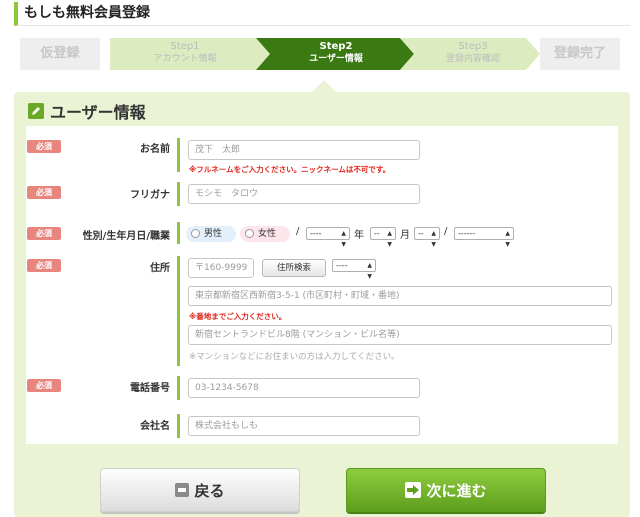 The width and height of the screenshot is (640, 517). I want to click on year-unit: 年, so click(359, 235).